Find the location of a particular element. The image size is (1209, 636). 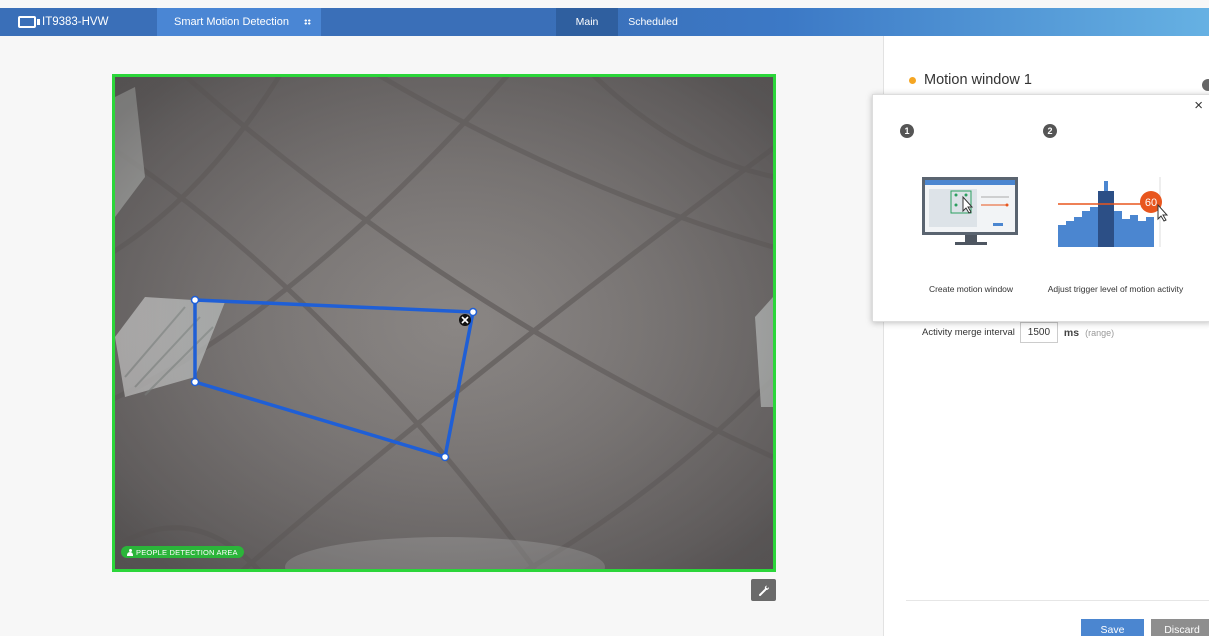

merge-interval-label: Activity merge interval is located at coordinates (968, 332).